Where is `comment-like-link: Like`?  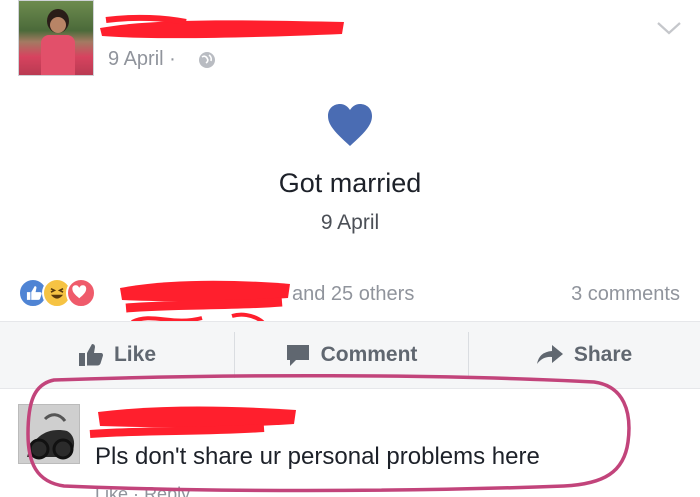 comment-like-link: Like is located at coordinates (111, 490).